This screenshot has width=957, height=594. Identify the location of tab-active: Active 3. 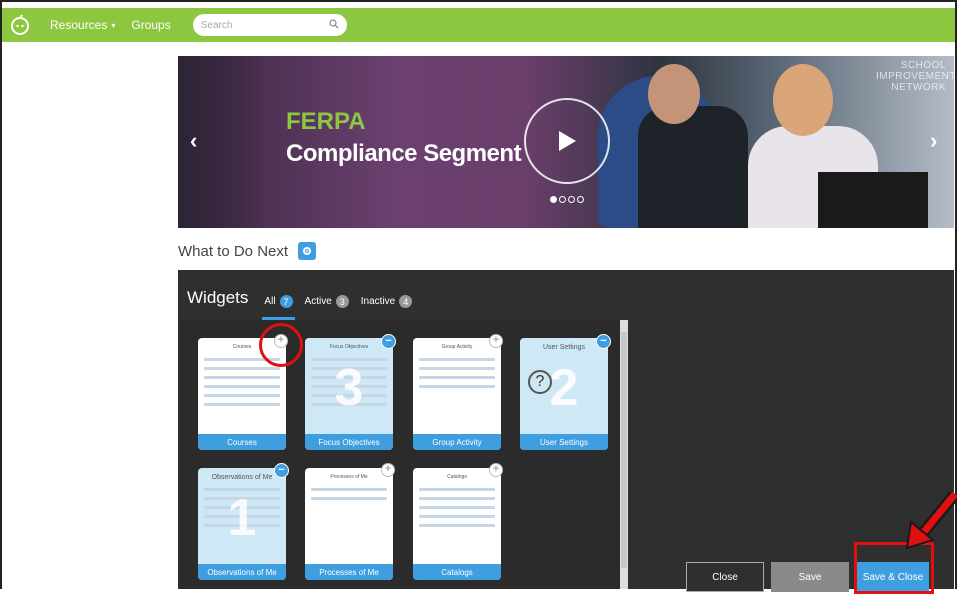
(327, 301).